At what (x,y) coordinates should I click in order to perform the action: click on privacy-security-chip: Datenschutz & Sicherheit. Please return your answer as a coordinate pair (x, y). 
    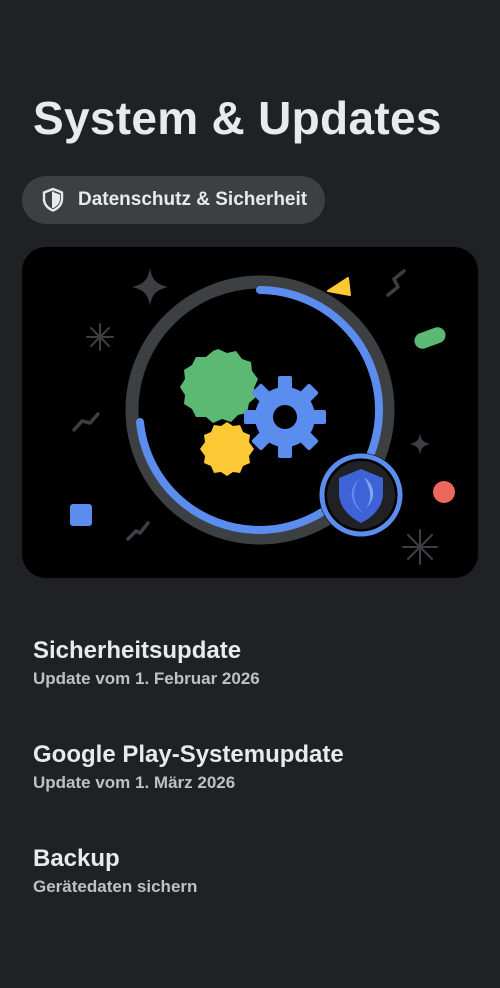
    Looking at the image, I should click on (174, 200).